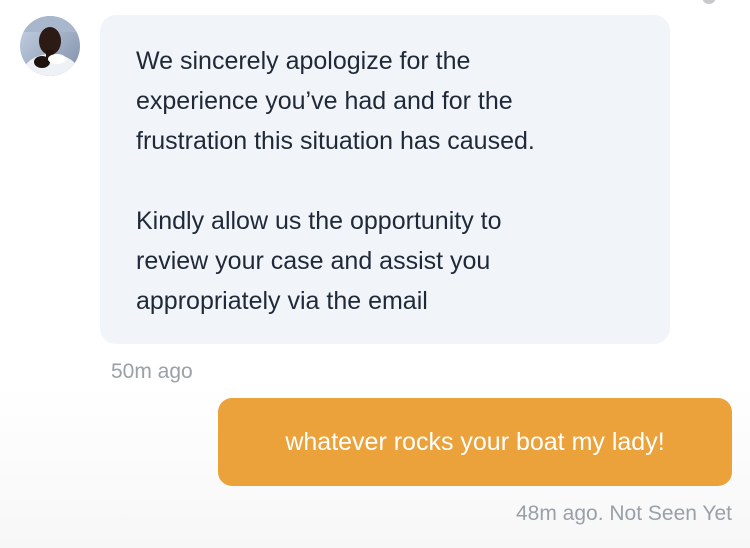  I want to click on outgoing-message-bubble: whatever rocks your boat my lady!, so click(475, 442).